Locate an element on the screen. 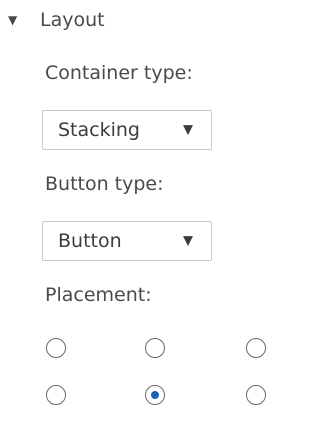 This screenshot has width=320, height=425. container-type-label: Container type: is located at coordinates (119, 73).